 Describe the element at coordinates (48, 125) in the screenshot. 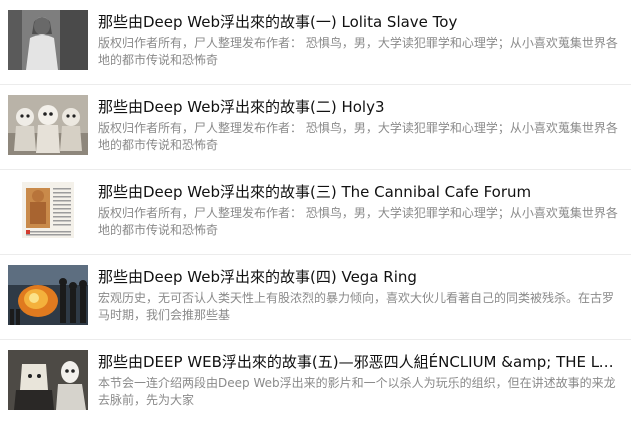

I see `three-dolls-photo-icon` at that location.